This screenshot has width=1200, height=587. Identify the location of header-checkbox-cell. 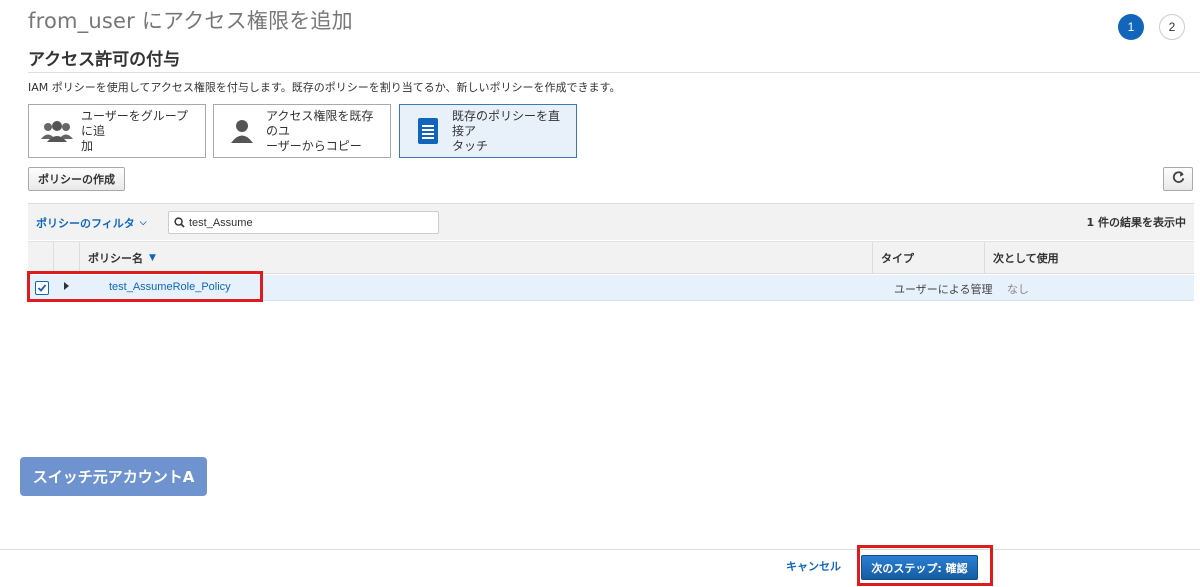
(41, 258).